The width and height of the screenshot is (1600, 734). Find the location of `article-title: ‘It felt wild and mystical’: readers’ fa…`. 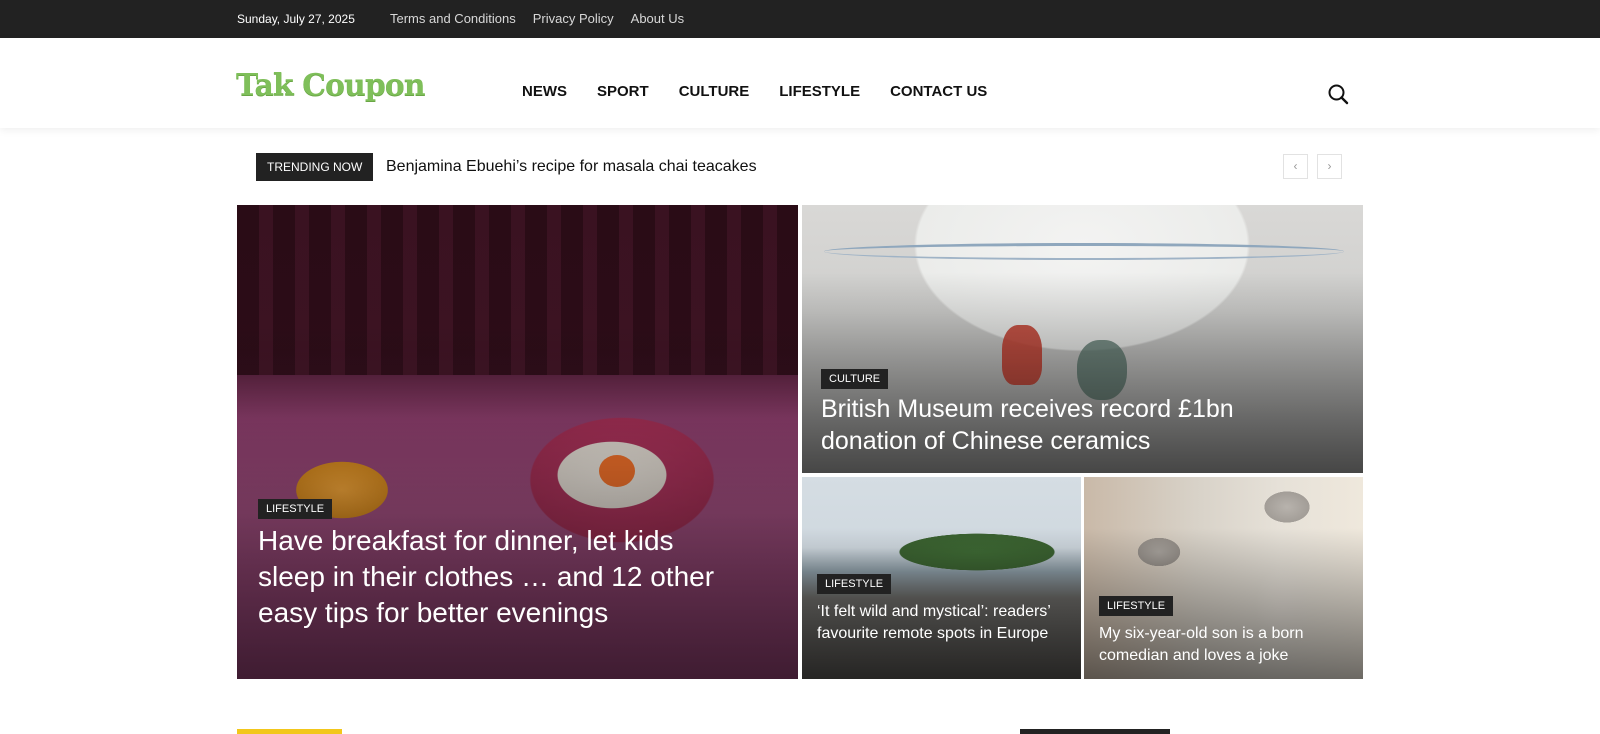

article-title: ‘It felt wild and mystical’: readers’ fa… is located at coordinates (942, 623).